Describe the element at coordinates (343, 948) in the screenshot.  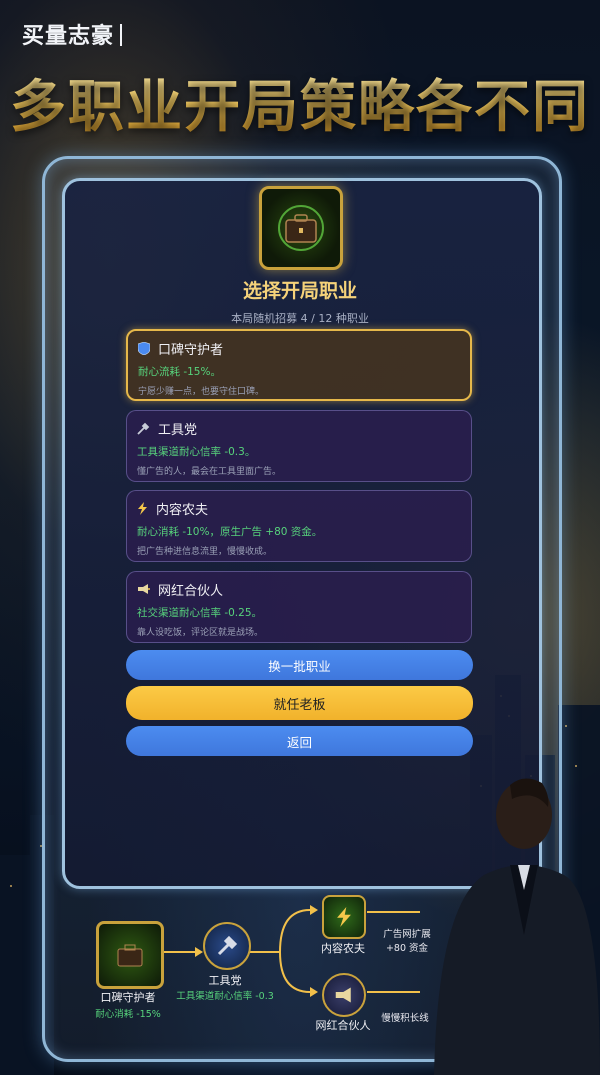
I see `flow-node-label: 内容农夫` at that location.